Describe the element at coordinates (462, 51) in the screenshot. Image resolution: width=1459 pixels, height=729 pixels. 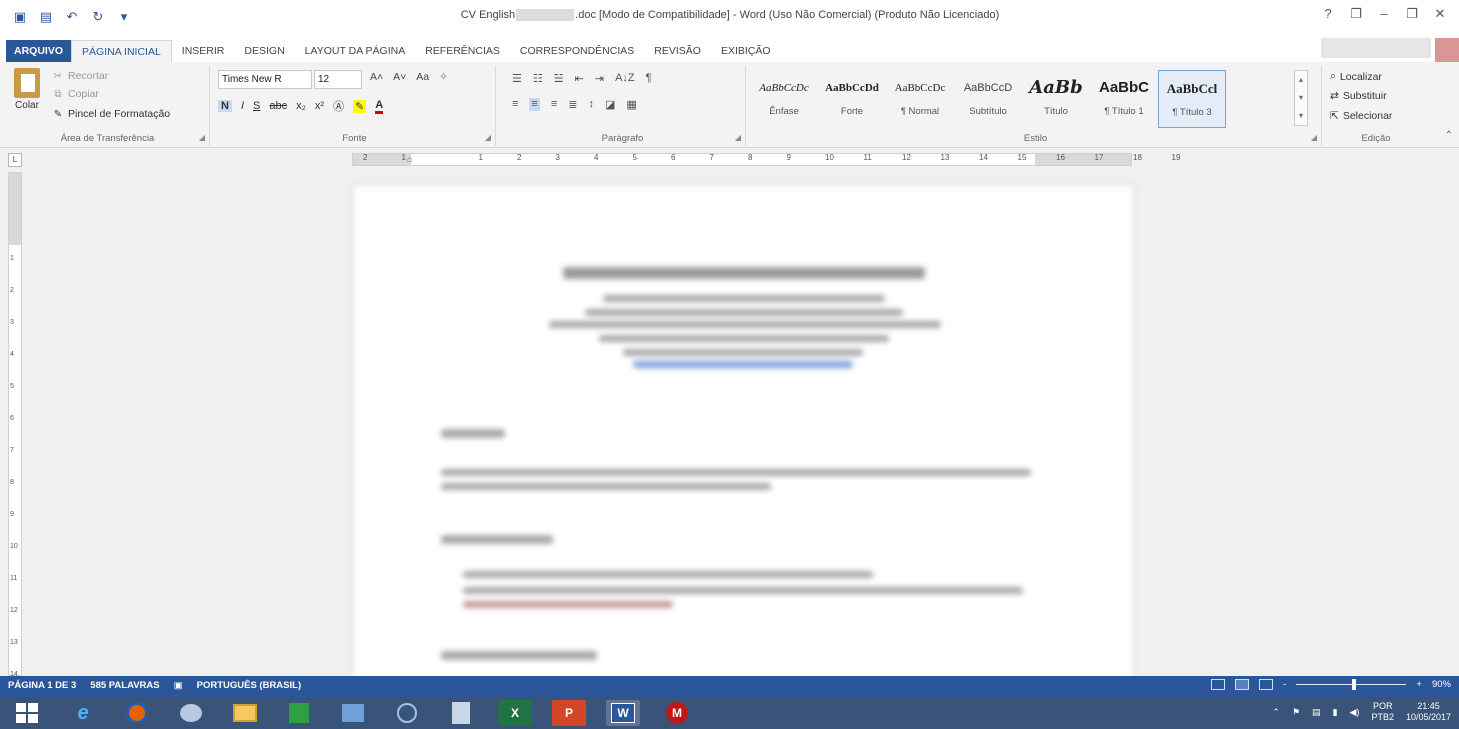
I see `tab-referencias: REFERÊNCIAS` at that location.